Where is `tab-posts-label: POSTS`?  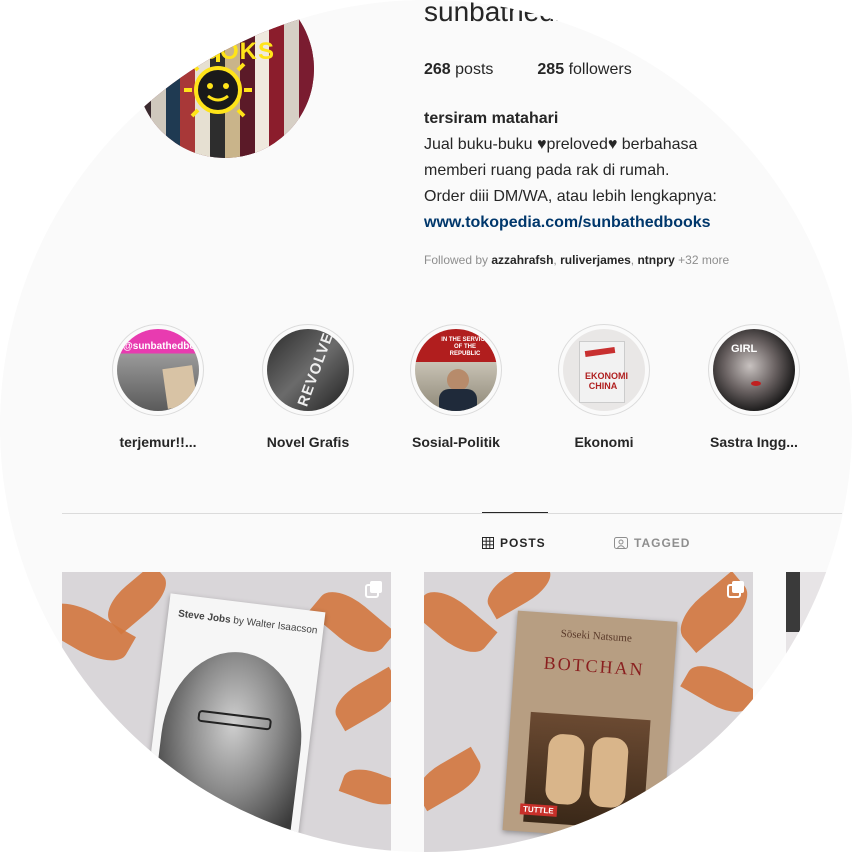 tab-posts-label: POSTS is located at coordinates (523, 543).